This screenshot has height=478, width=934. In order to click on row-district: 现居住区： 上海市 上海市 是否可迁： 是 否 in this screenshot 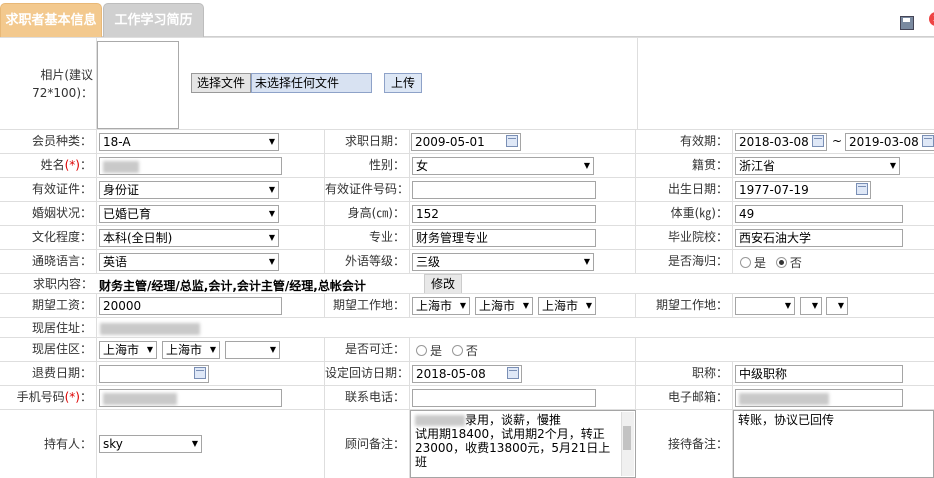, I will do `click(467, 349)`.